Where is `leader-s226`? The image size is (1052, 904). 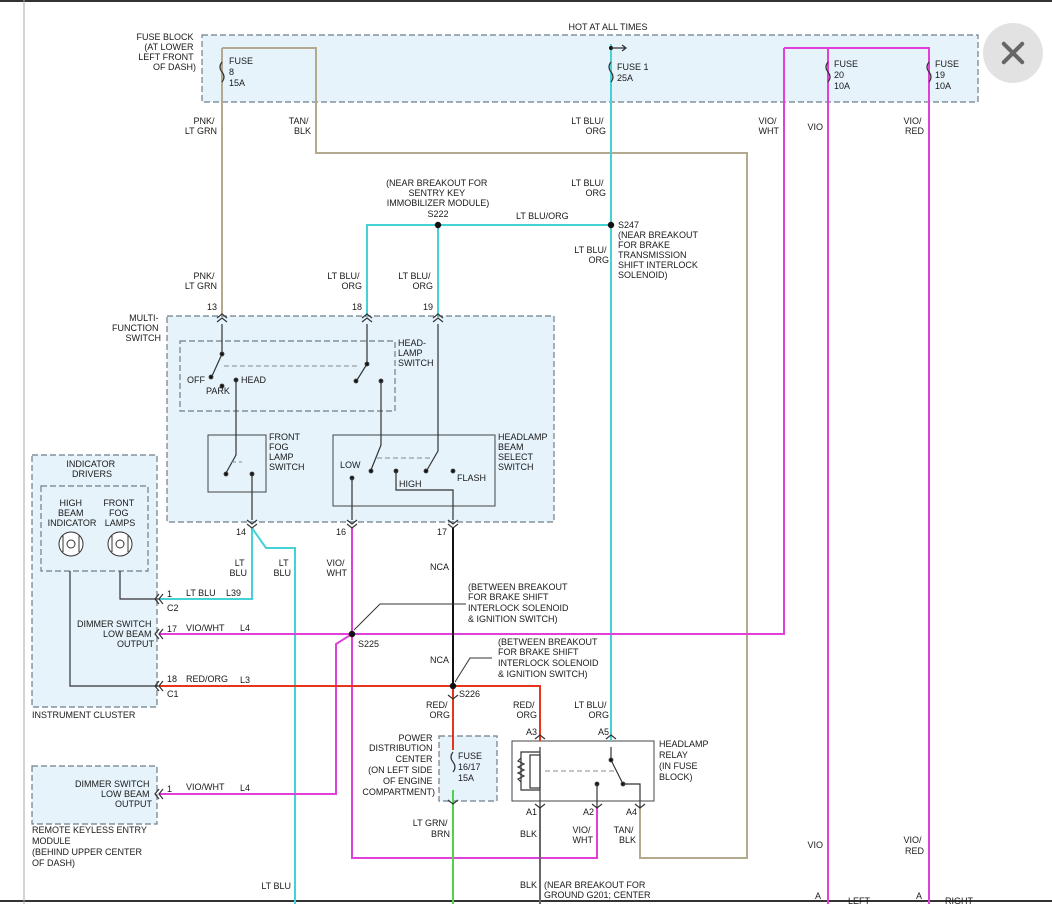 leader-s226 is located at coordinates (473, 670).